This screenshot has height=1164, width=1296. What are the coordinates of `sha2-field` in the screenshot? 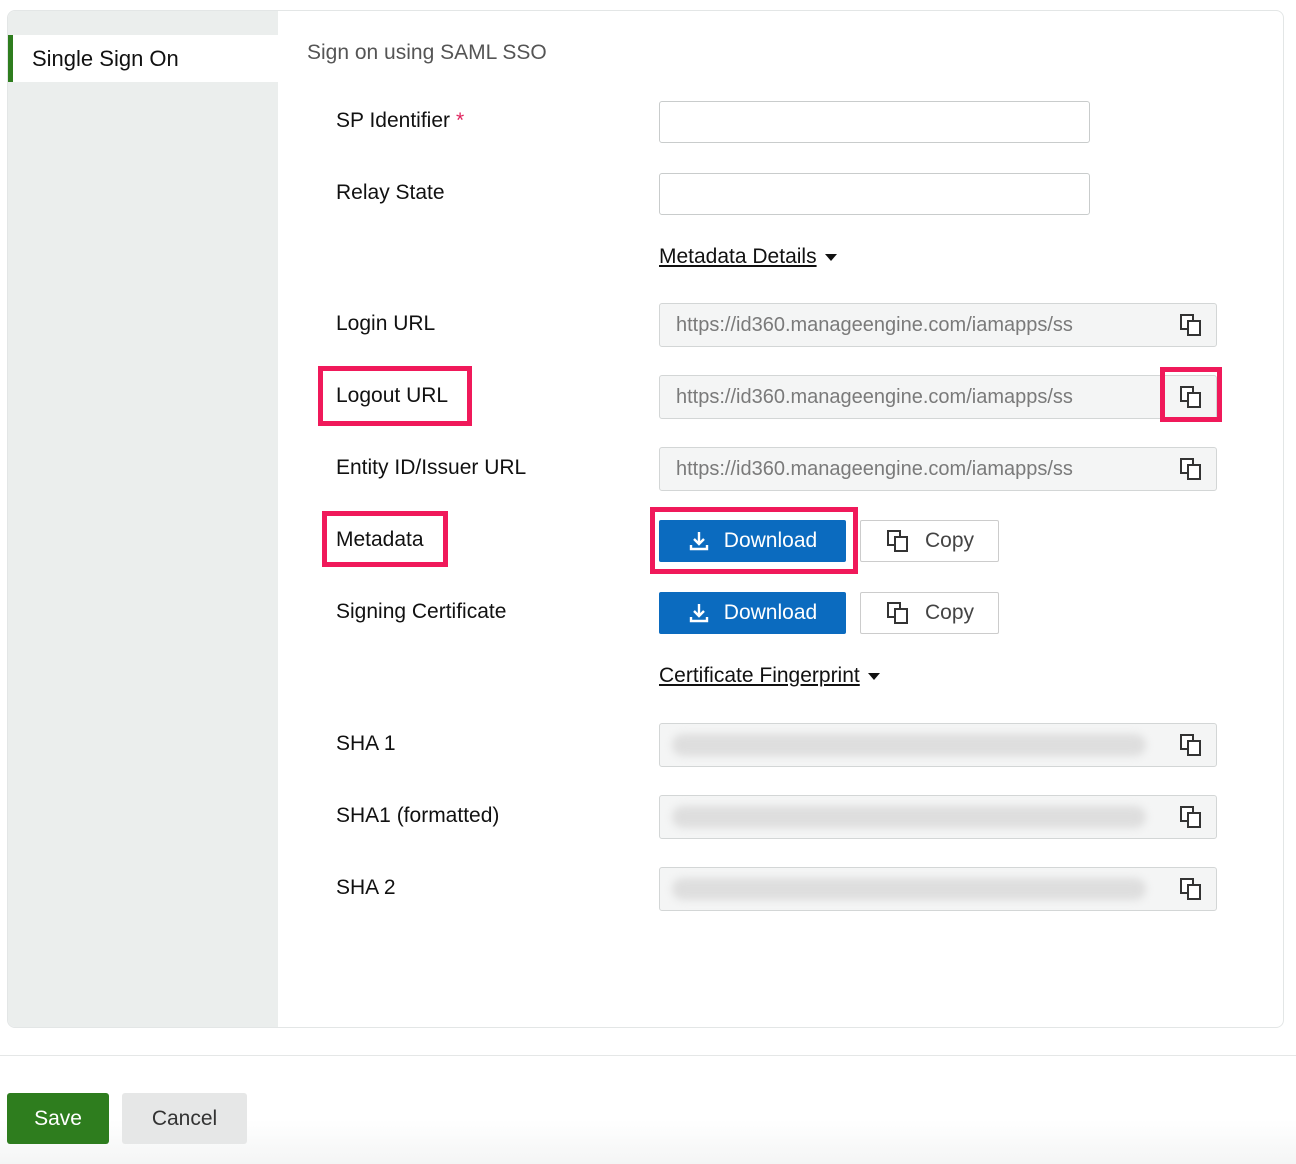 It's located at (938, 889).